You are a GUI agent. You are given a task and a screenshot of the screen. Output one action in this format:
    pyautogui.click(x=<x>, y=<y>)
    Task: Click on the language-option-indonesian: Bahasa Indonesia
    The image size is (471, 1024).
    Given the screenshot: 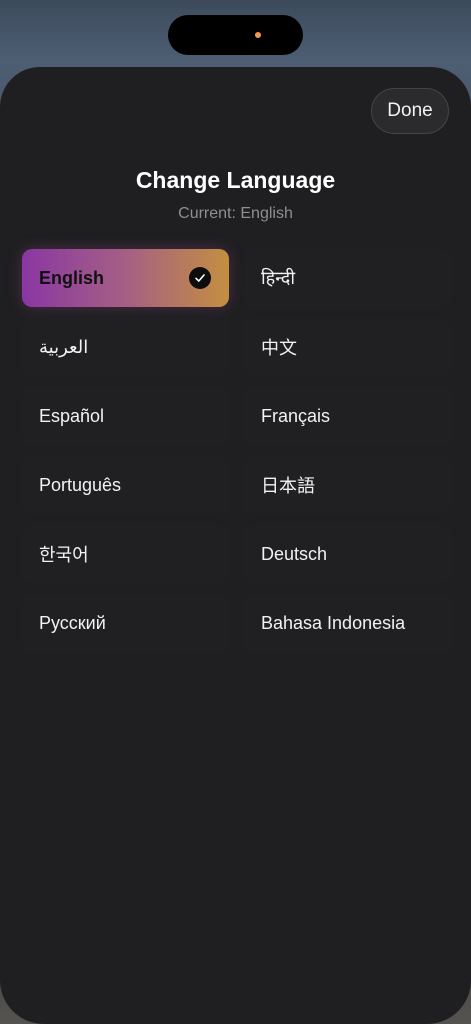 What is the action you would take?
    pyautogui.click(x=347, y=623)
    